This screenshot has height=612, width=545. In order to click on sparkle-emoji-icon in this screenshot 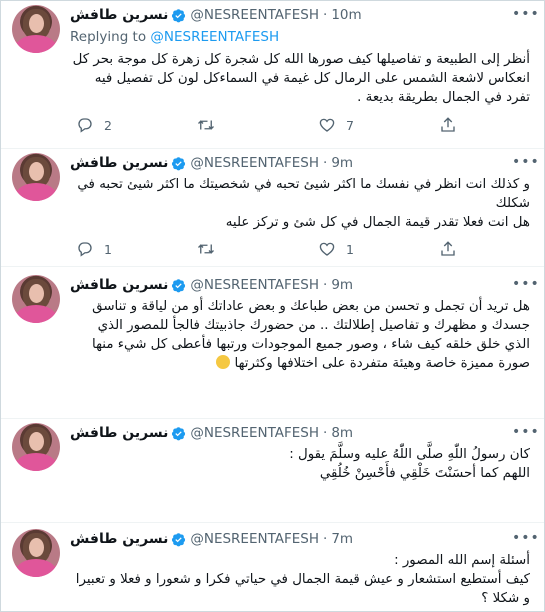, I will do `click(223, 362)`.